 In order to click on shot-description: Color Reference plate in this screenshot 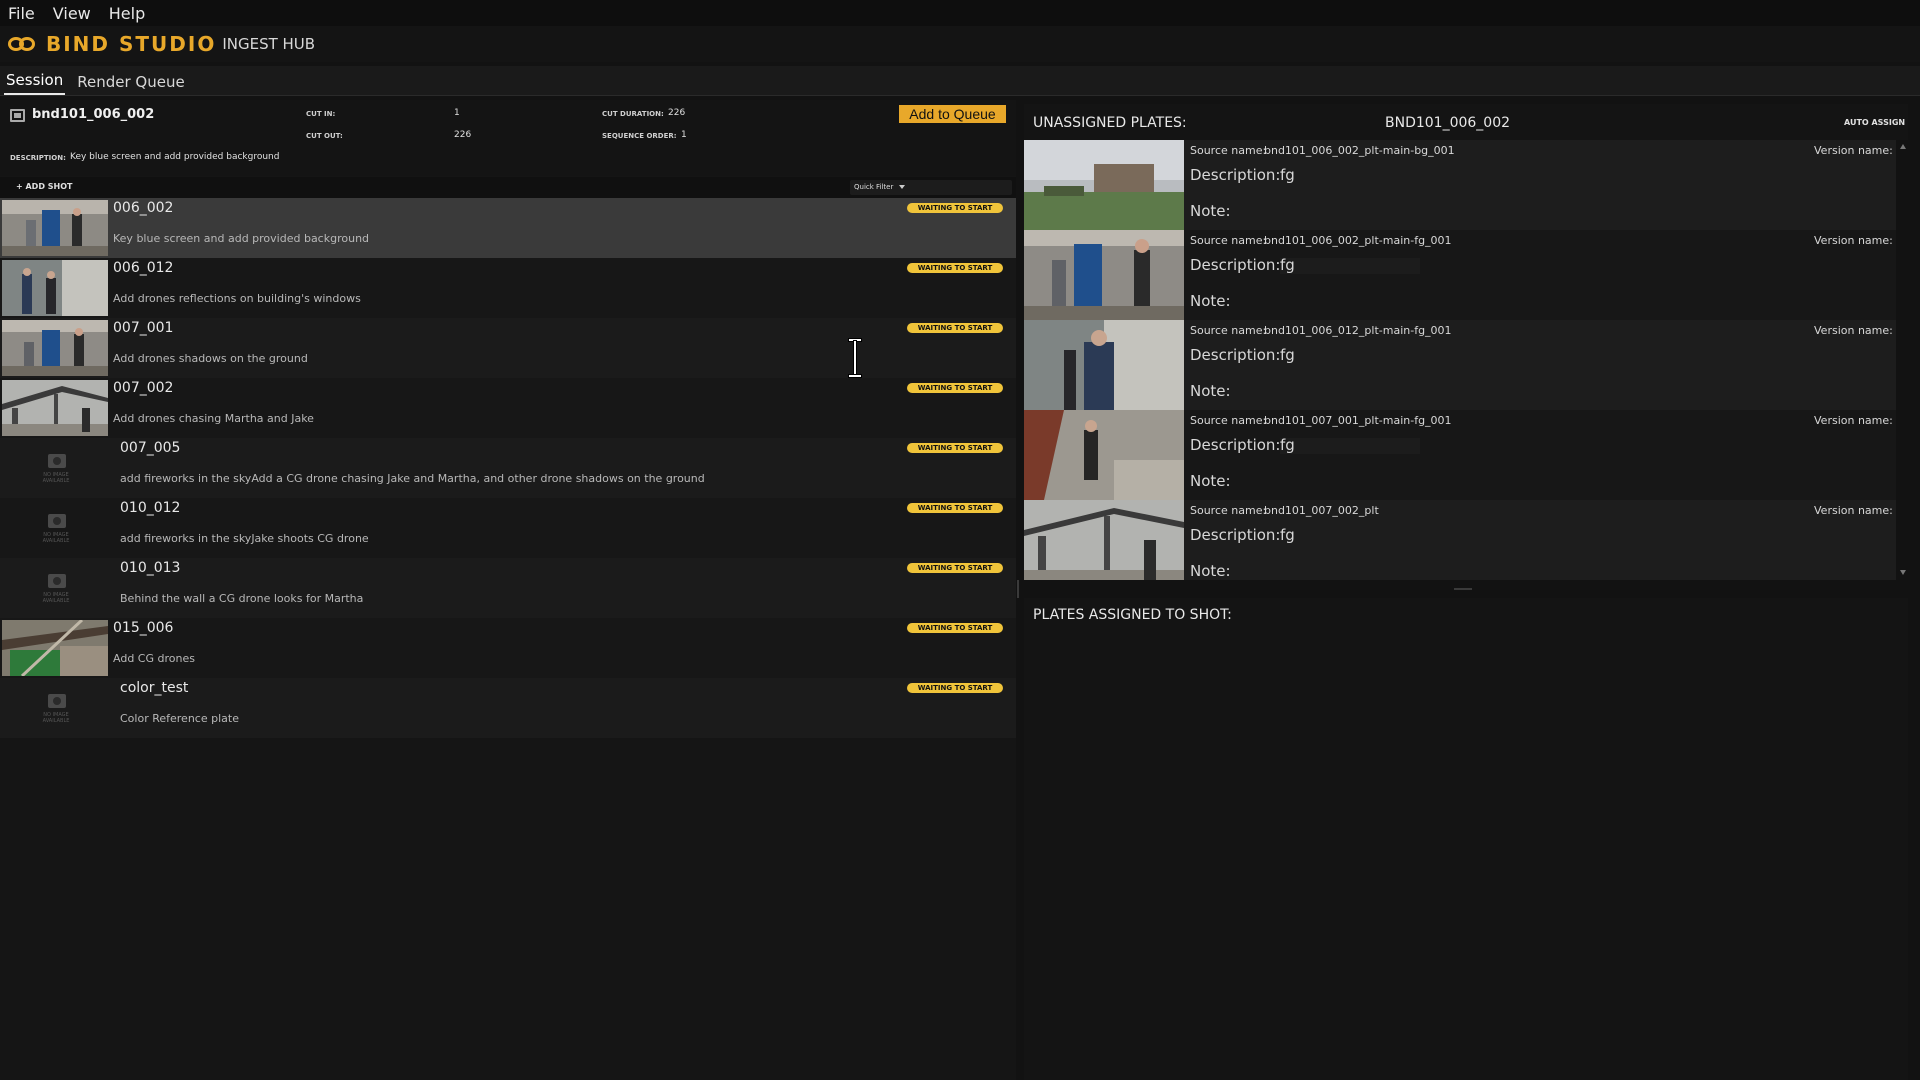, I will do `click(179, 718)`.